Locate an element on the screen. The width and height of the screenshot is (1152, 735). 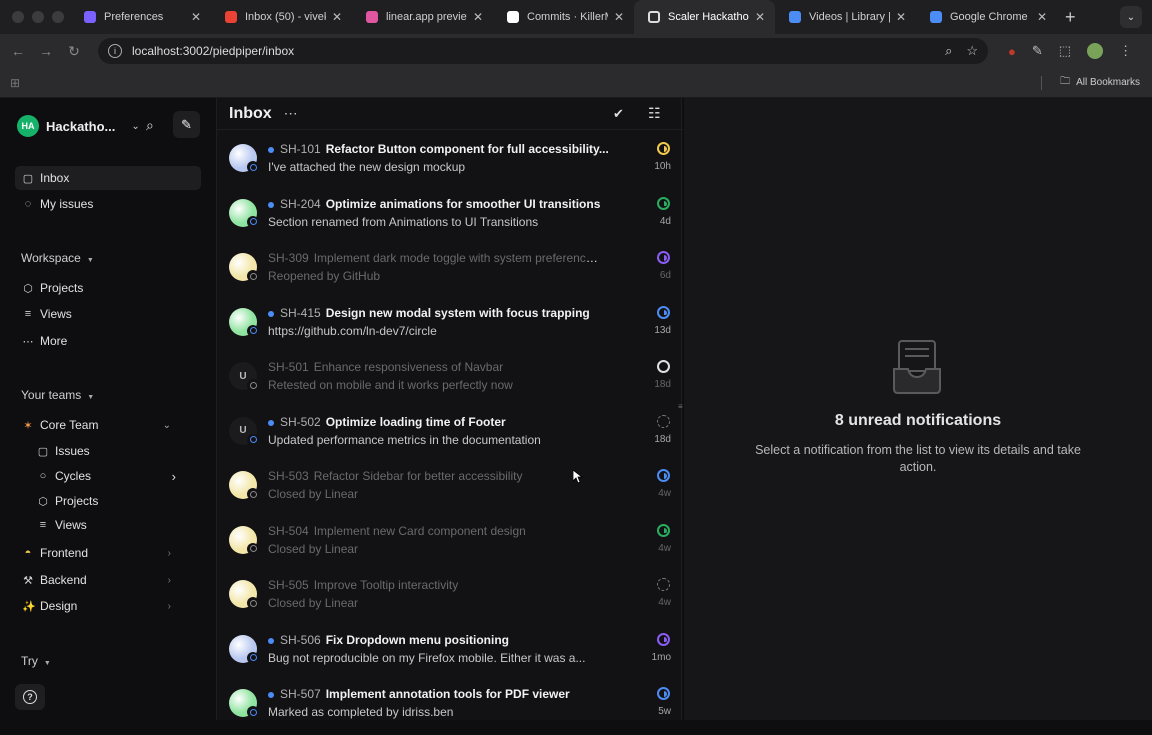
team-item-cycles: ○ Cycles › is located at coordinates (110, 476).